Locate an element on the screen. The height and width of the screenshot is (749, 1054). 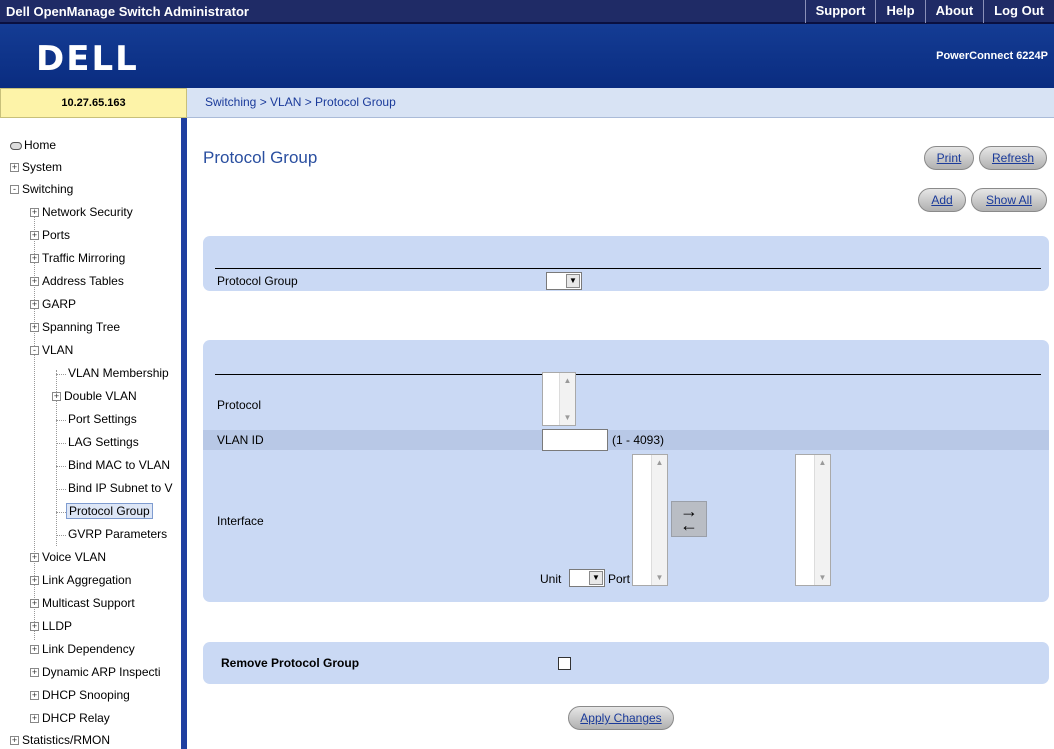
sidebar-item-address-tables: + Address Tables is located at coordinates (77, 281).